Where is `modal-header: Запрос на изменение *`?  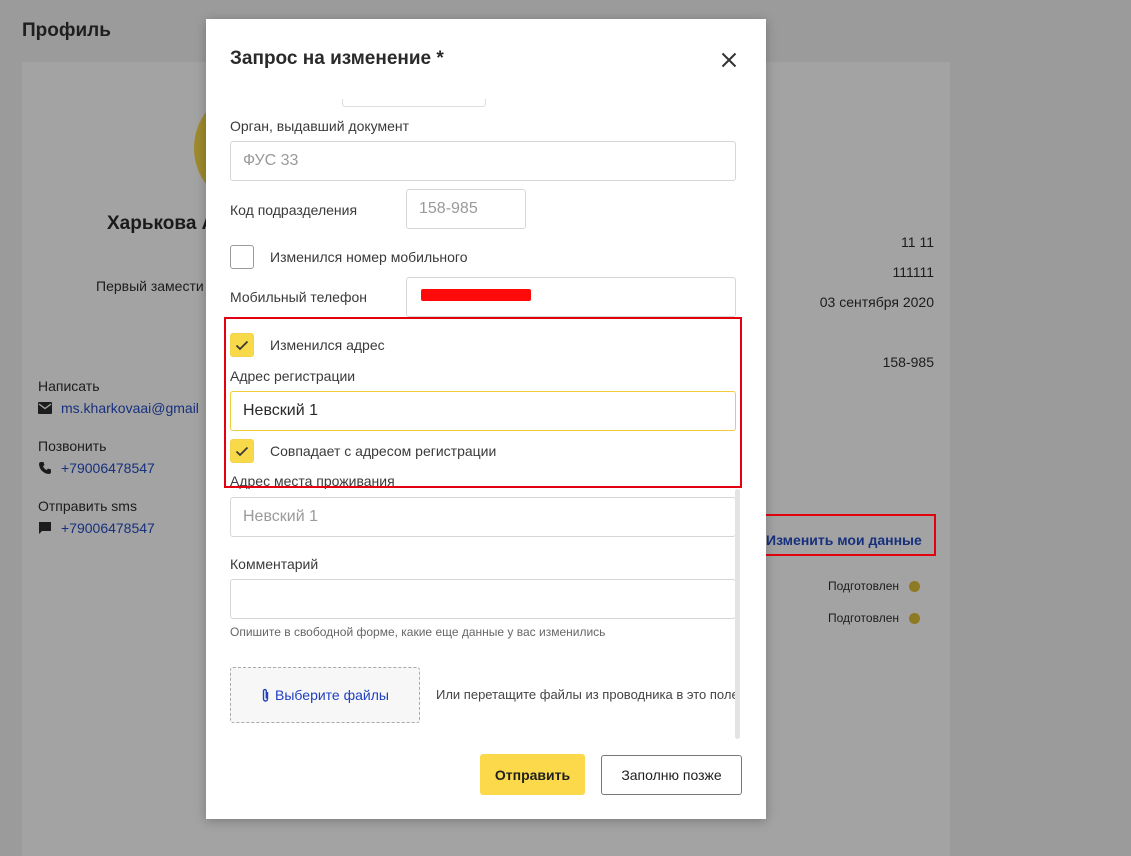 modal-header: Запрос на изменение * is located at coordinates (486, 59).